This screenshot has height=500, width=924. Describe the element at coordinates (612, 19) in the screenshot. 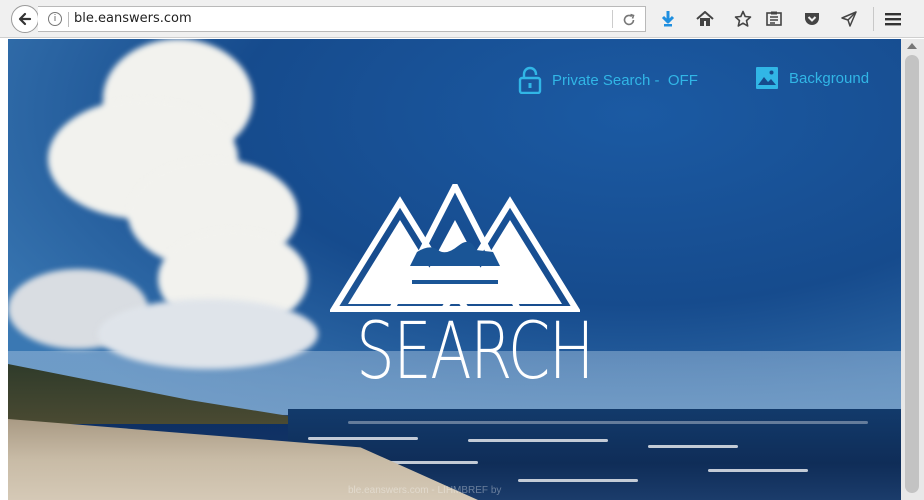

I see `url-divider` at that location.